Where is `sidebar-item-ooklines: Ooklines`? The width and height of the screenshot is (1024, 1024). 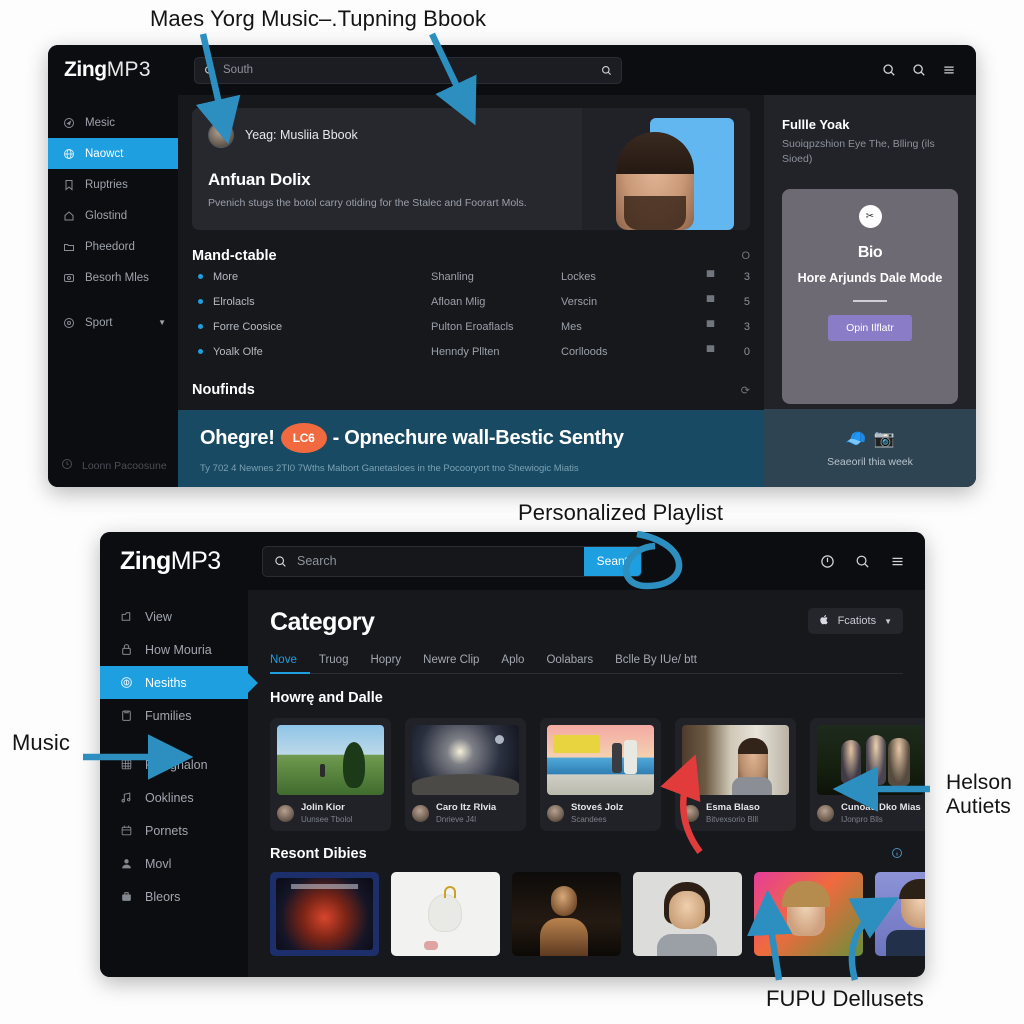
sidebar-item-ooklines: Ooklines is located at coordinates (174, 797).